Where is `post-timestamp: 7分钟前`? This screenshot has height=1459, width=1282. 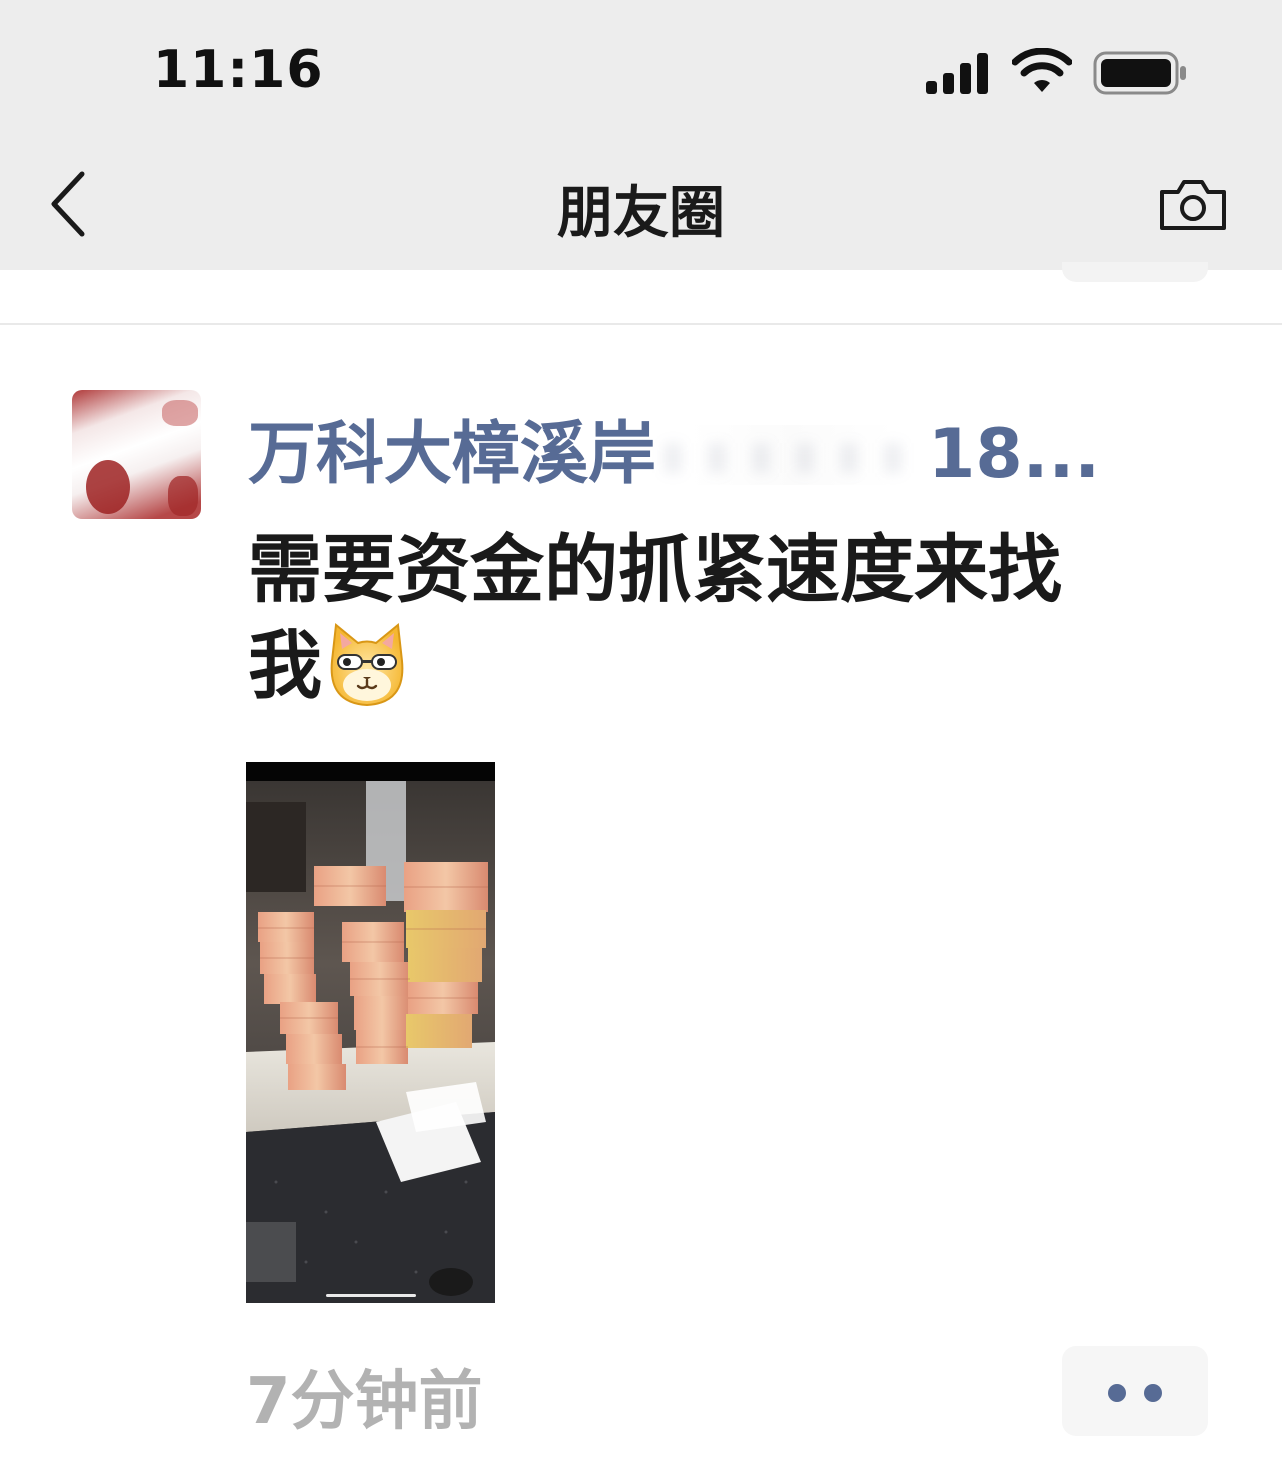
post-timestamp: 7分钟前 is located at coordinates (364, 1402).